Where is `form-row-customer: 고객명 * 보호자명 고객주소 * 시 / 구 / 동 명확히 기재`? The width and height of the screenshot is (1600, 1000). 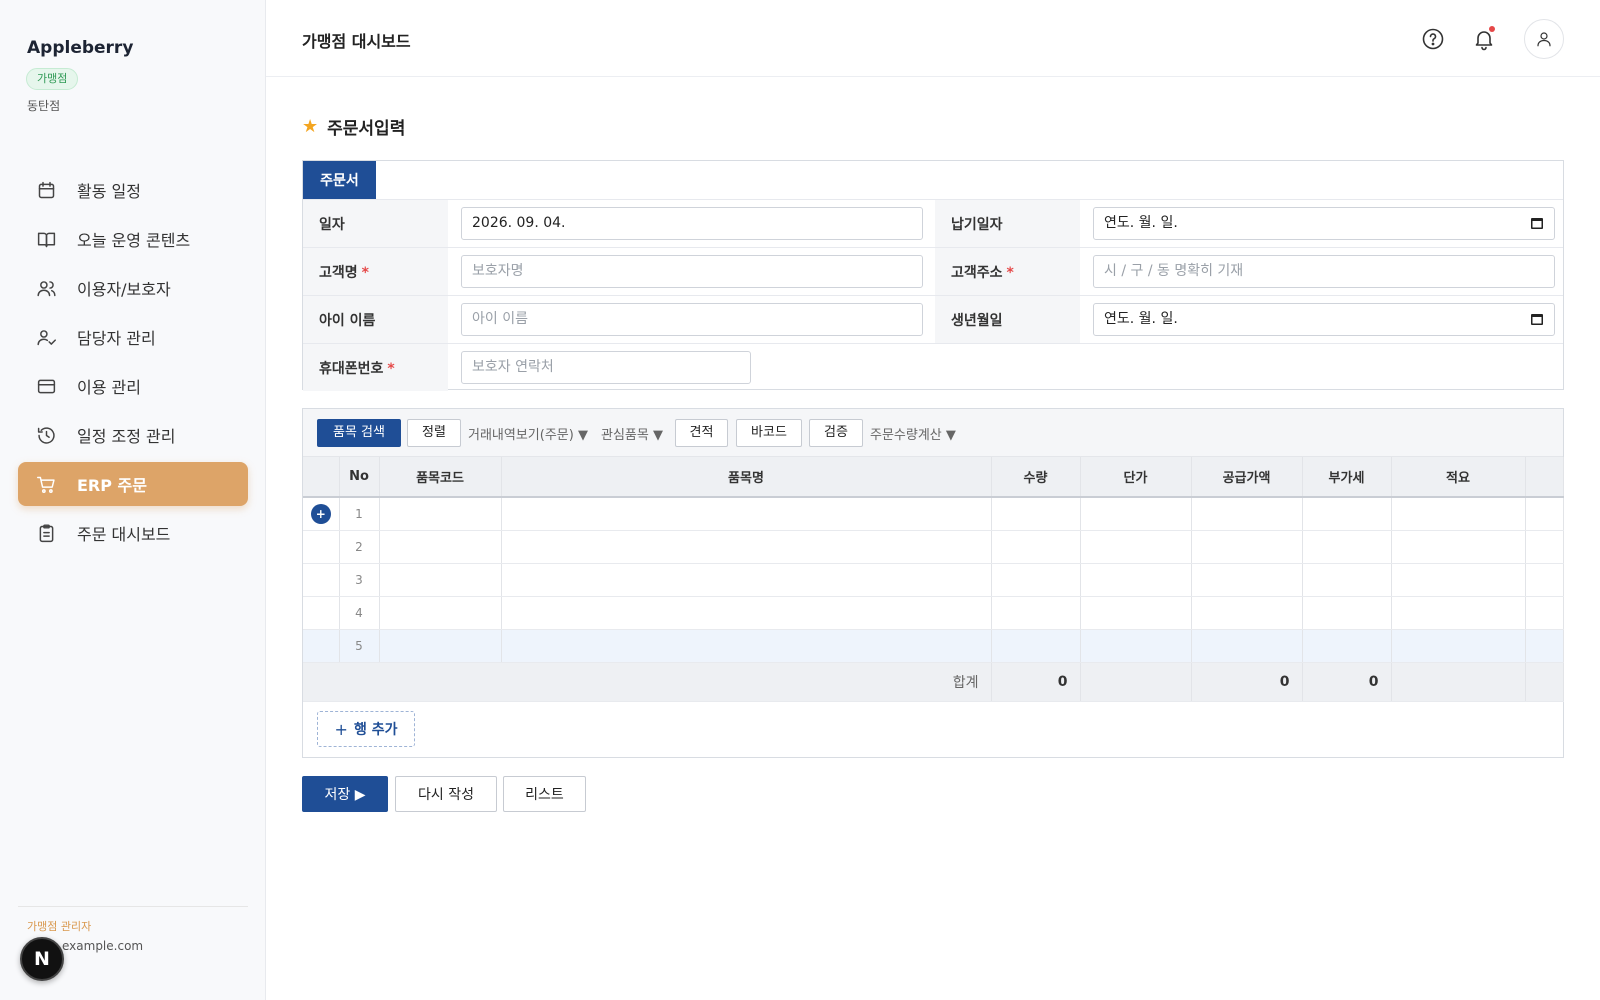 form-row-customer: 고객명 * 보호자명 고객주소 * 시 / 구 / 동 명확히 기재 is located at coordinates (933, 271).